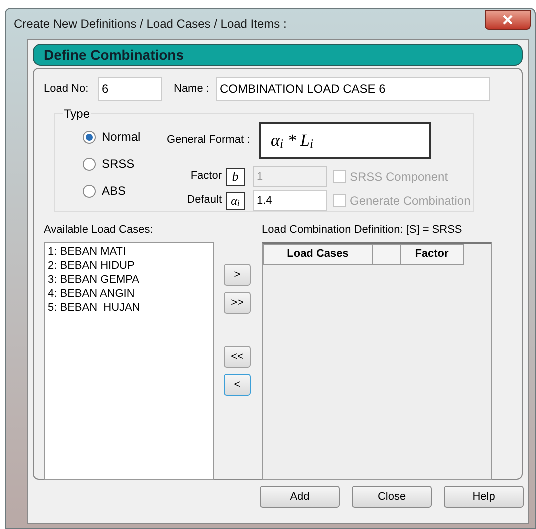 This screenshot has height=529, width=536. Describe the element at coordinates (392, 497) in the screenshot. I see `dialog-button: Close` at that location.